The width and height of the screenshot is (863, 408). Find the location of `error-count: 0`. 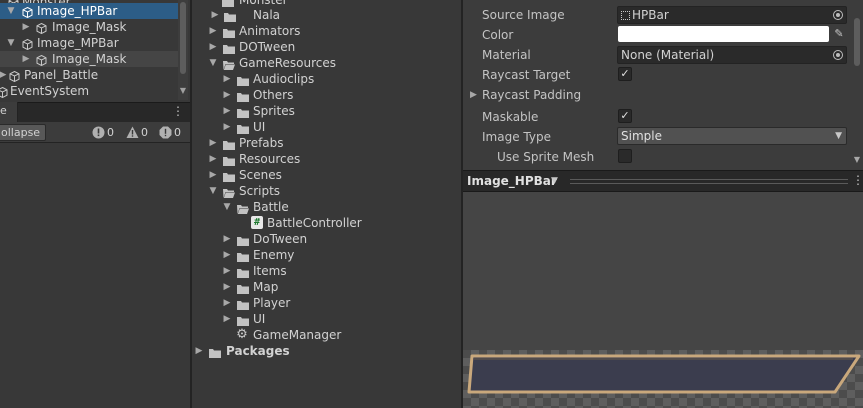

error-count: 0 is located at coordinates (177, 132).